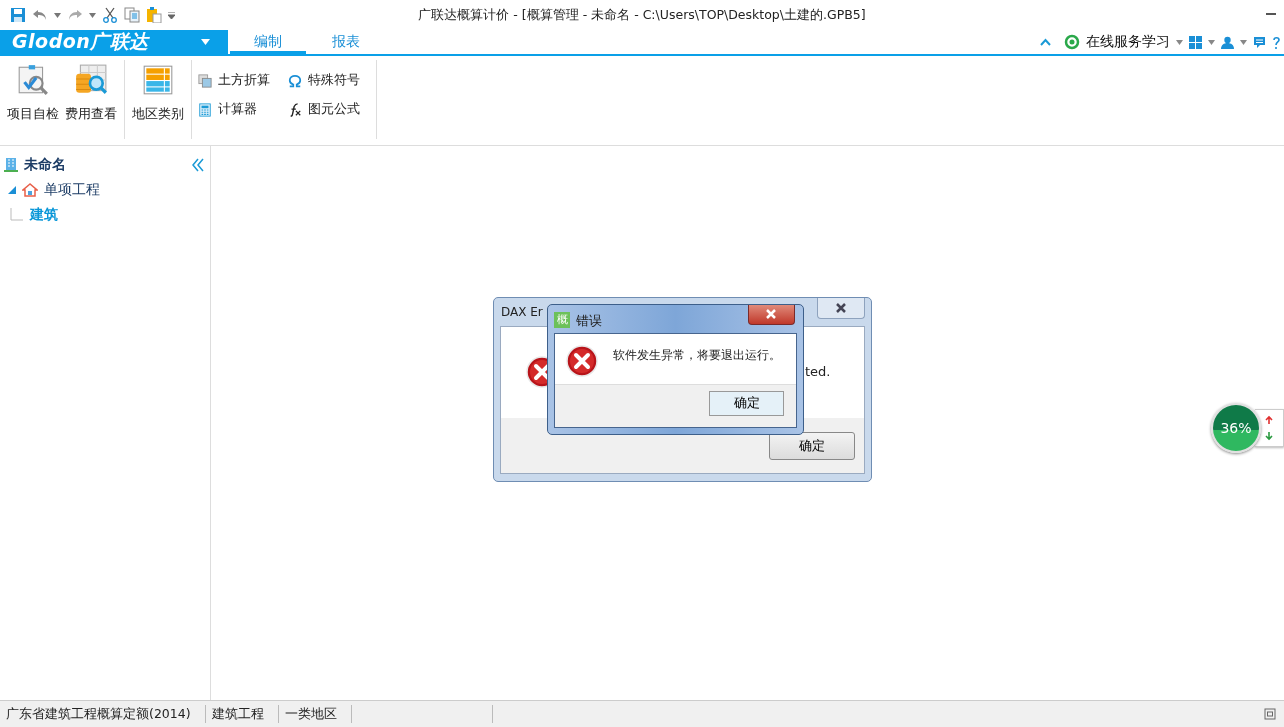 This screenshot has height=727, width=1284. I want to click on status-cell: 建筑工程, so click(242, 714).